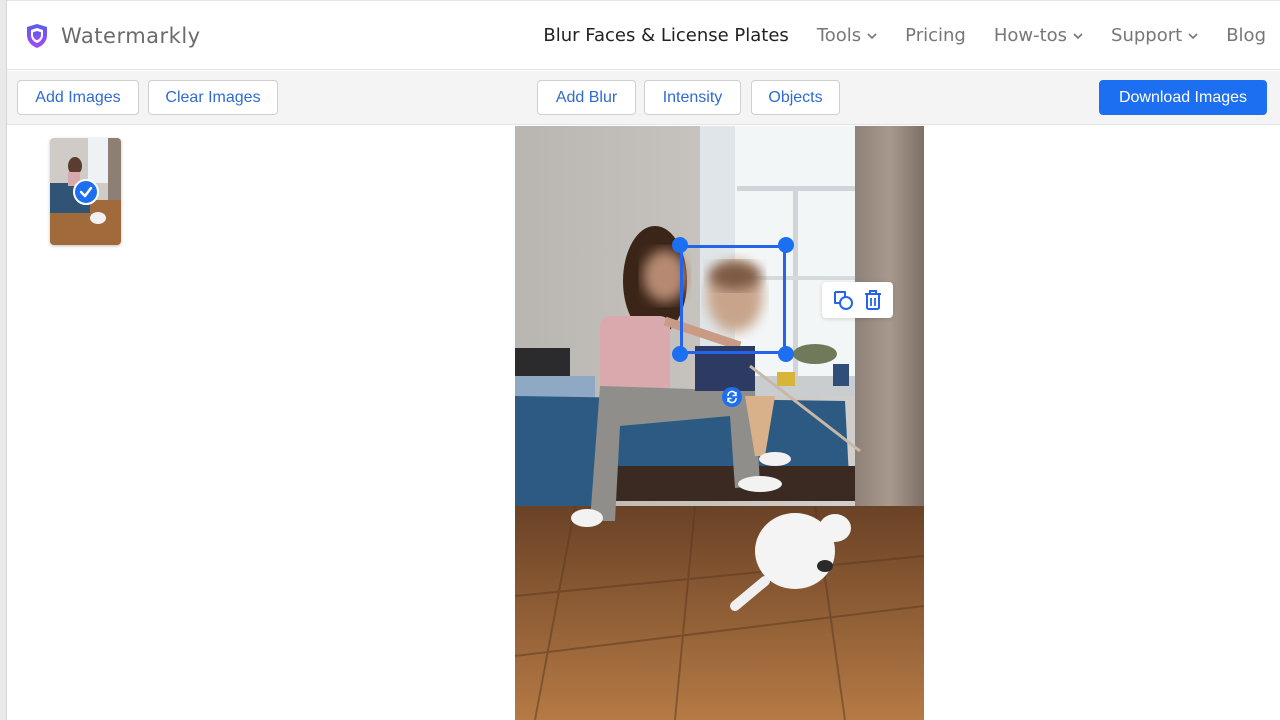  I want to click on change-shape-button, so click(843, 300).